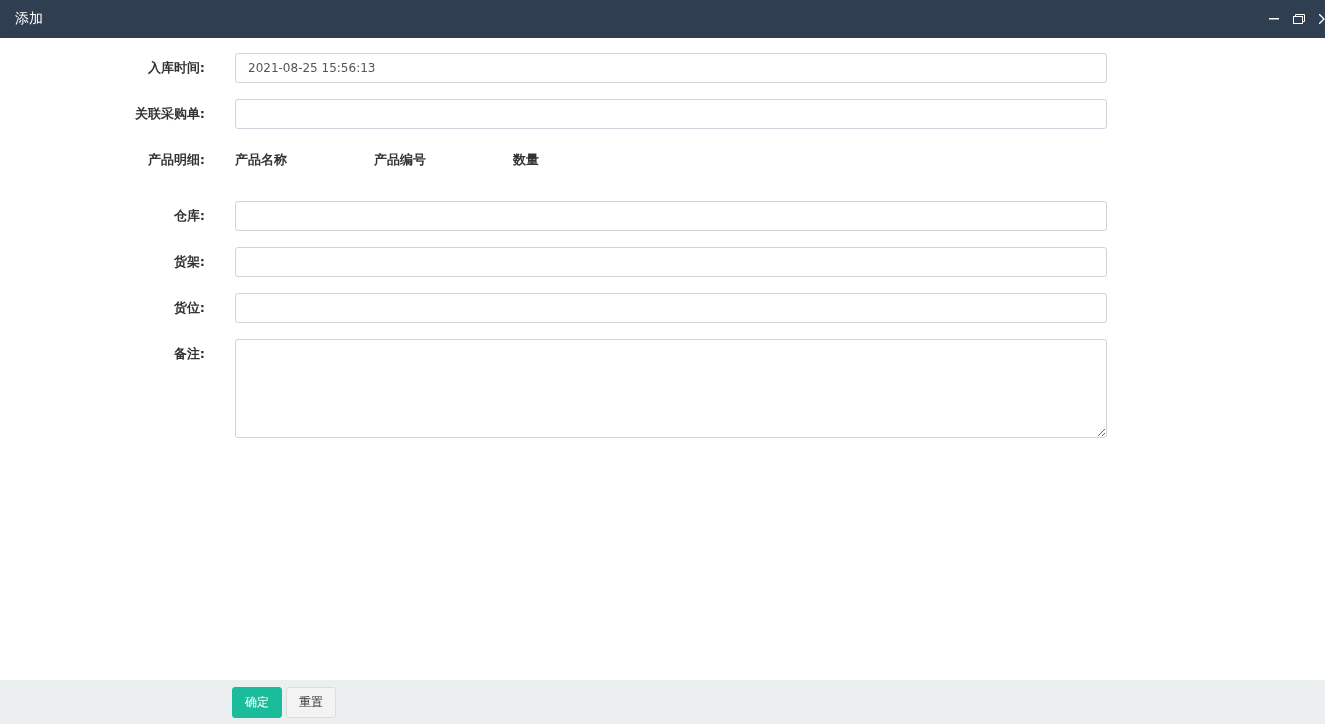 This screenshot has height=724, width=1325. Describe the element at coordinates (400, 160) in the screenshot. I see `column-header: 产品编号` at that location.